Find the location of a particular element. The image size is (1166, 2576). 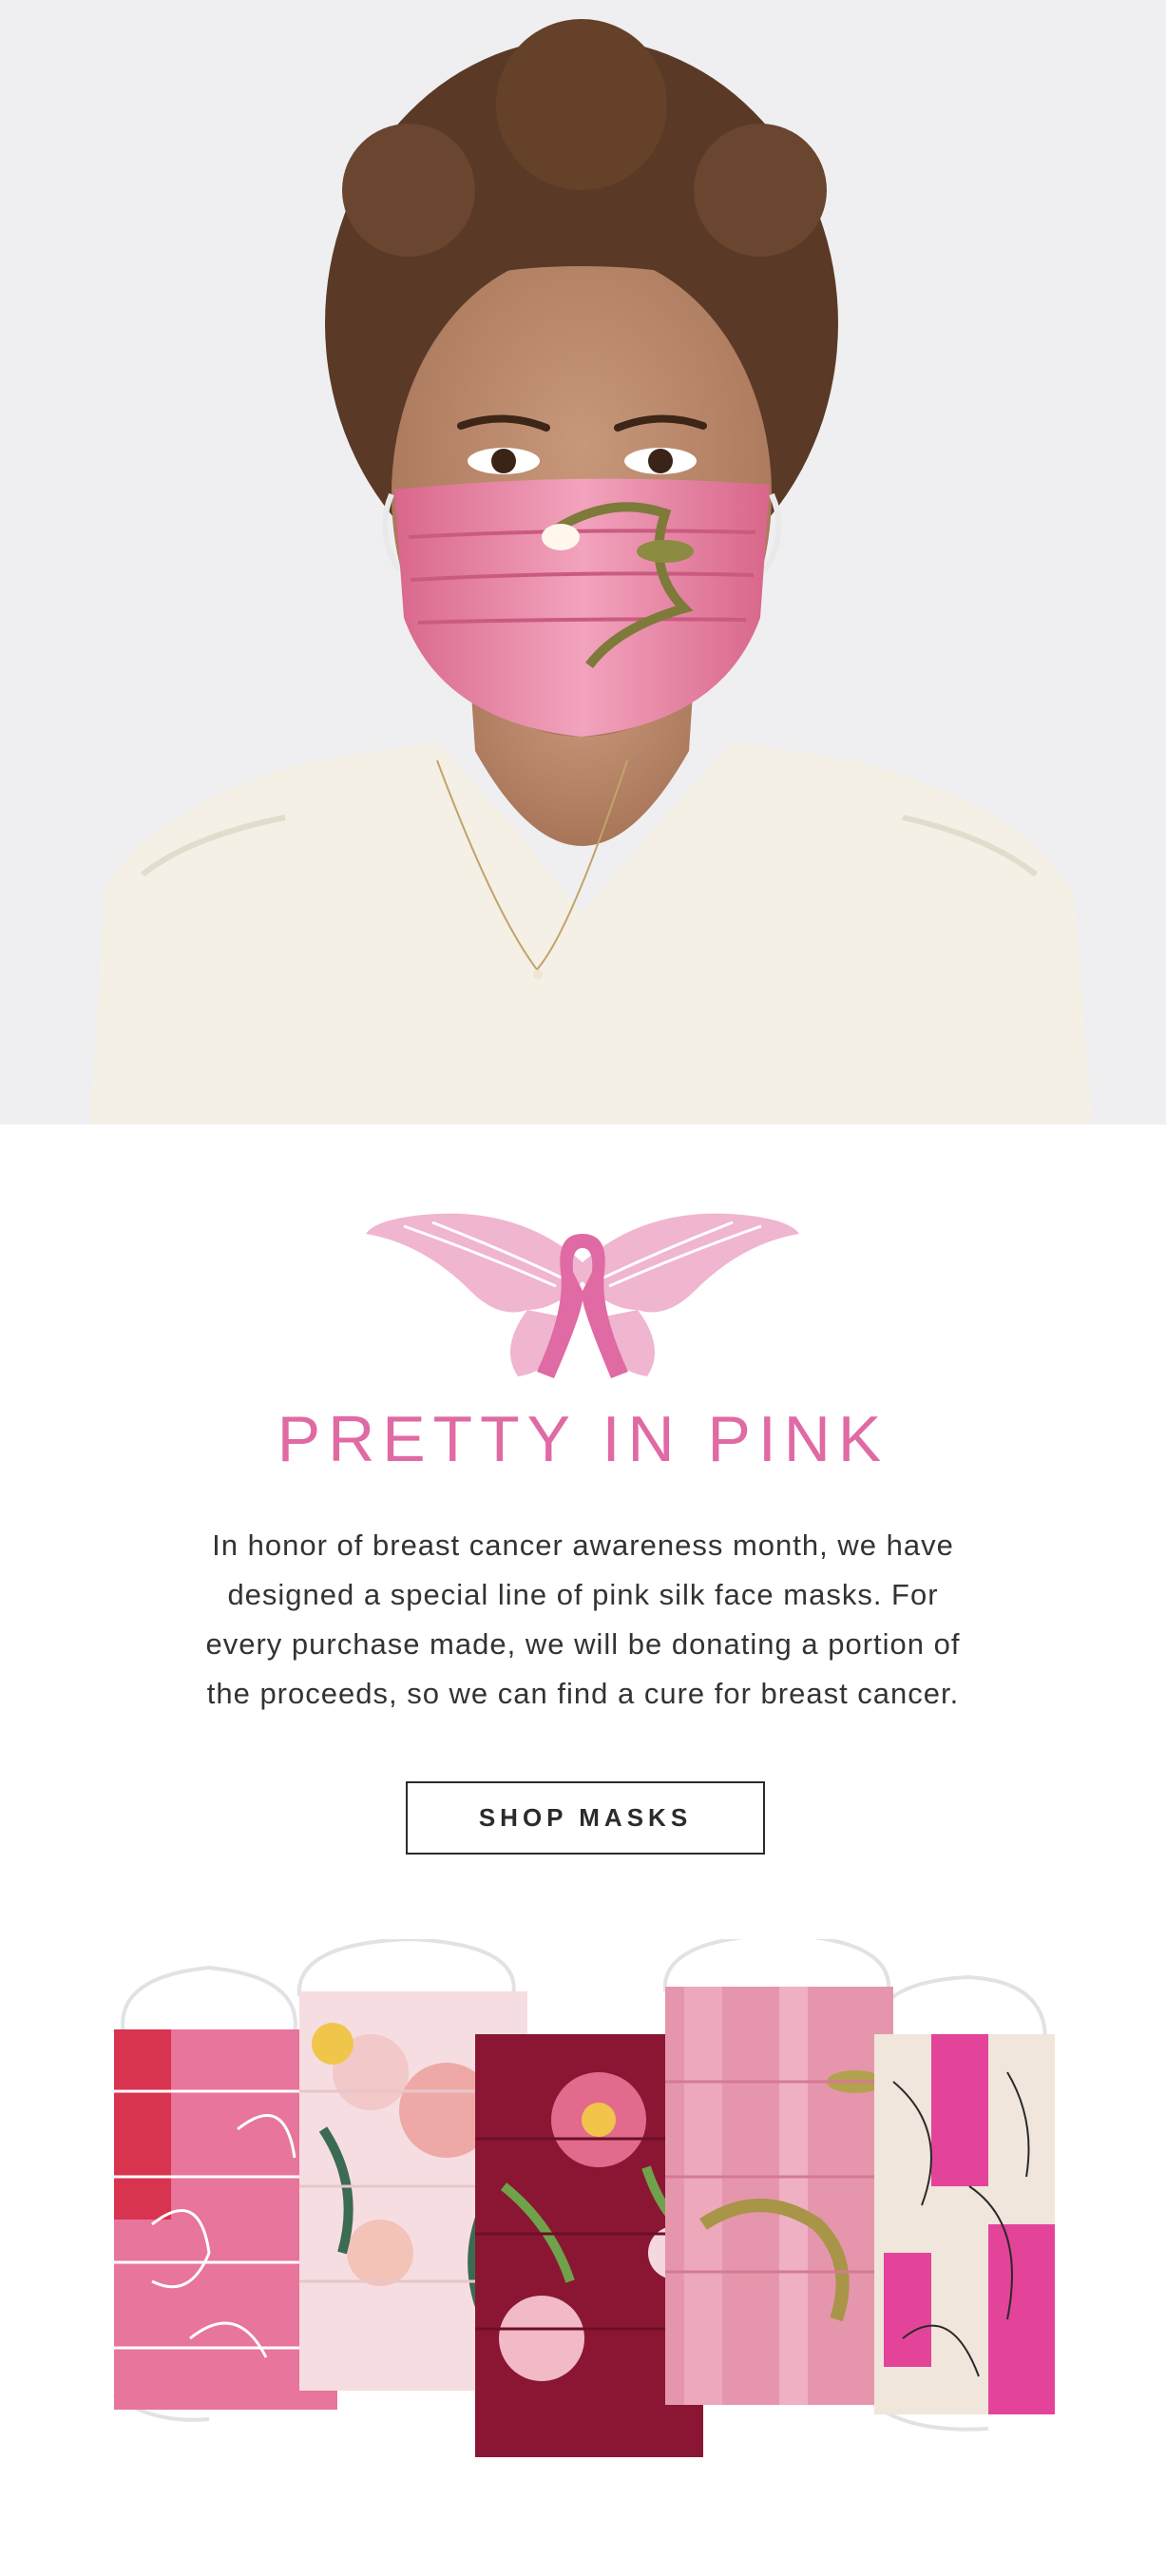

hot-pink-botanical-line-mask is located at coordinates (965, 2224).